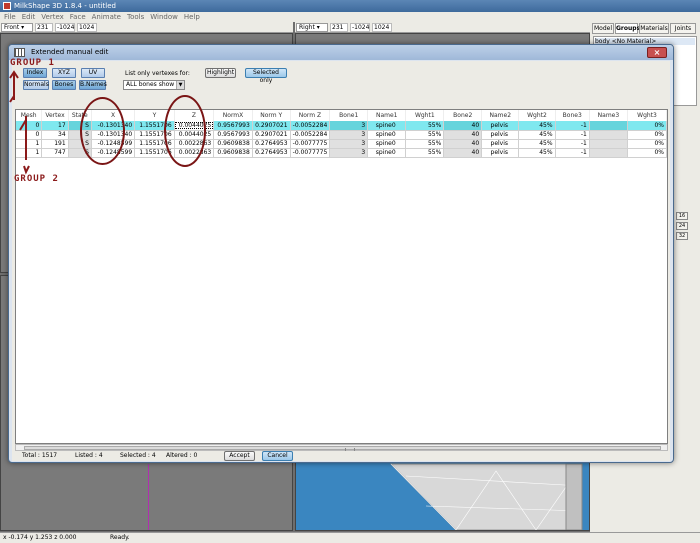 This screenshot has height=543, width=700. Describe the element at coordinates (55, 115) in the screenshot. I see `column-header: Vertex` at that location.